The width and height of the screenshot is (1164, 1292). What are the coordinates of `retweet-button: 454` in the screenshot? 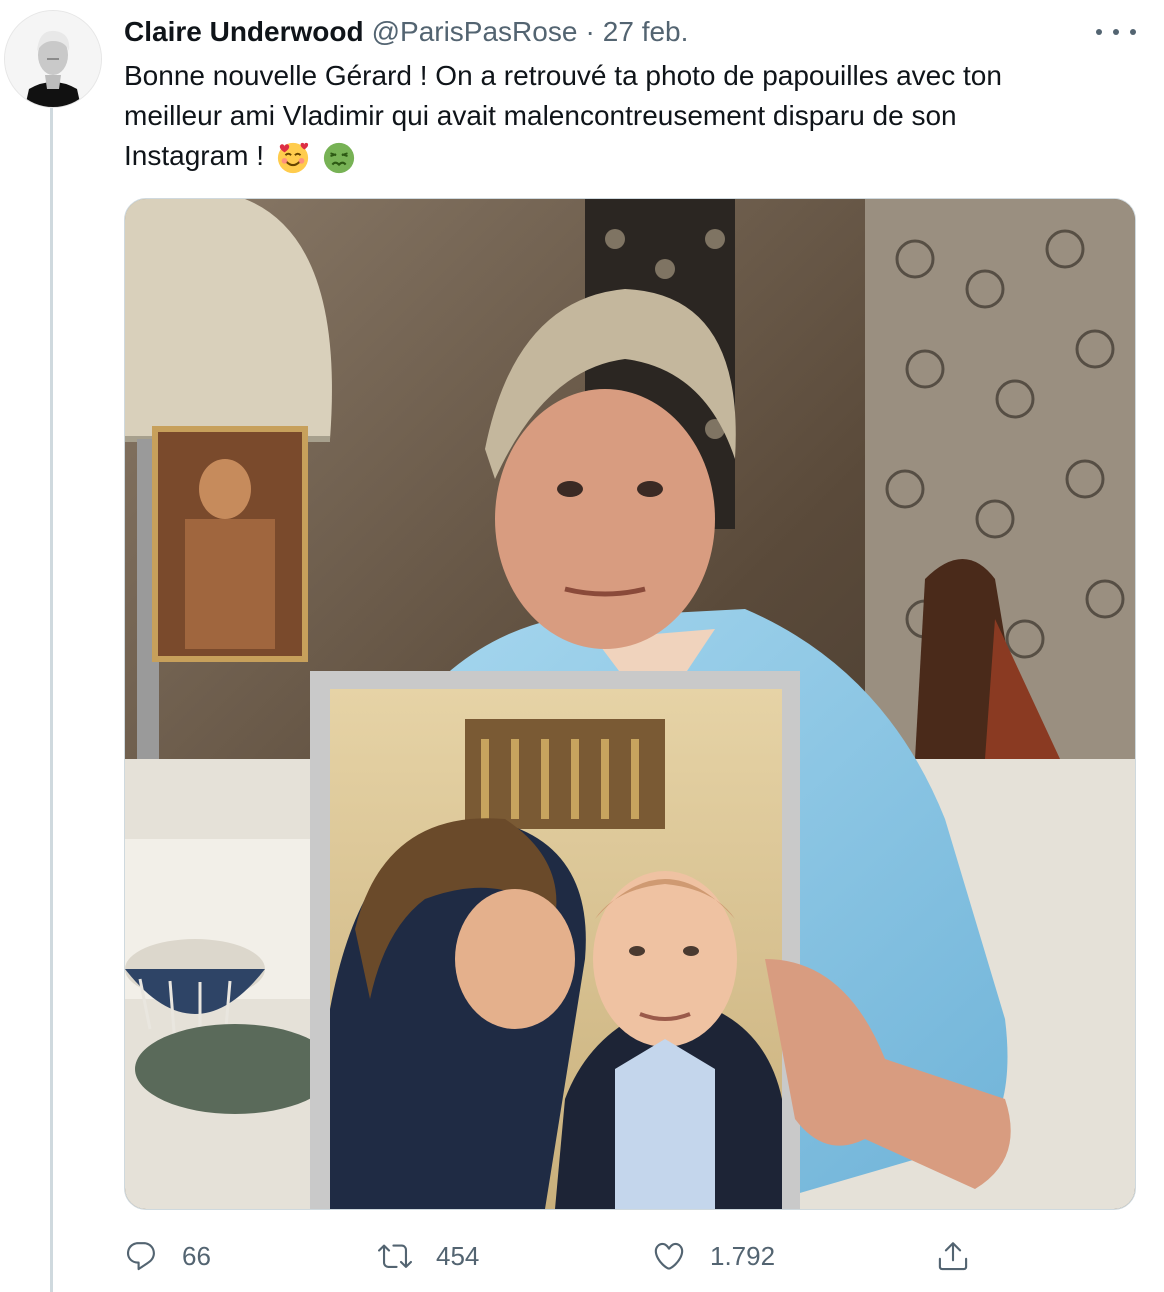 It's located at (428, 1256).